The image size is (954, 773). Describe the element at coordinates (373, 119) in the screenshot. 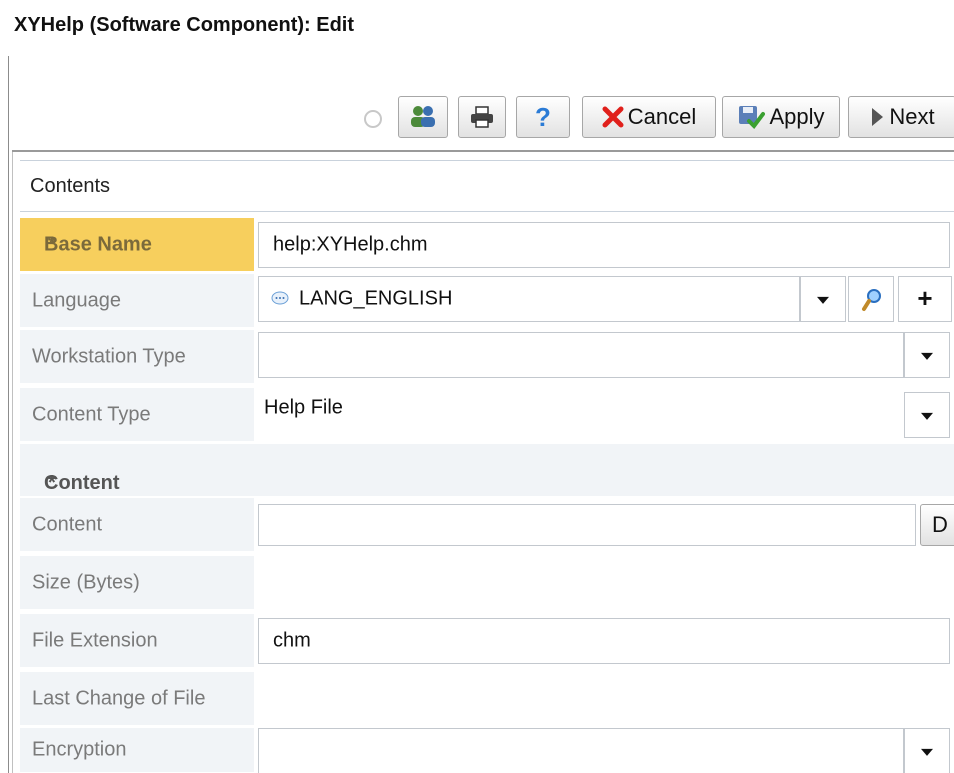

I see `refresh-icon` at that location.